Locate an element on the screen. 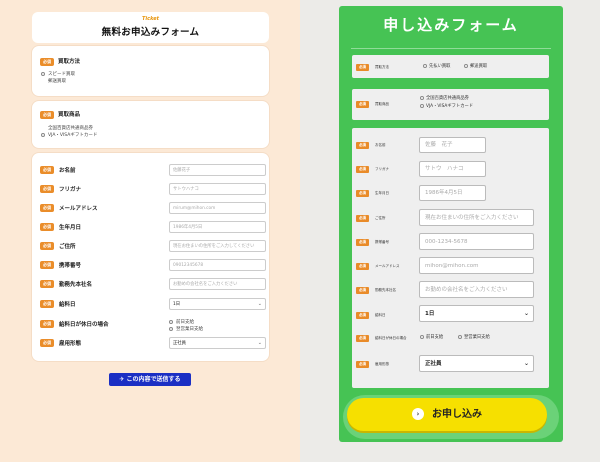 This screenshot has width=600, height=462. employment-field: 必須 雇用形態 正社員 ⌄ is located at coordinates (153, 343).